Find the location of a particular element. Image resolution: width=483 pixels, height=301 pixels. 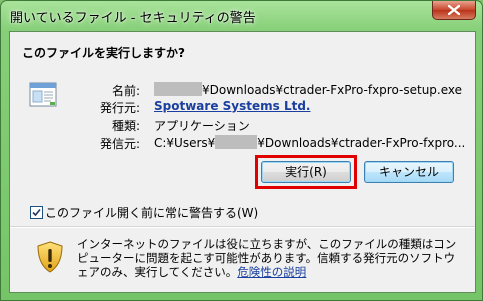

always-warn-checkbox is located at coordinates (36, 212).